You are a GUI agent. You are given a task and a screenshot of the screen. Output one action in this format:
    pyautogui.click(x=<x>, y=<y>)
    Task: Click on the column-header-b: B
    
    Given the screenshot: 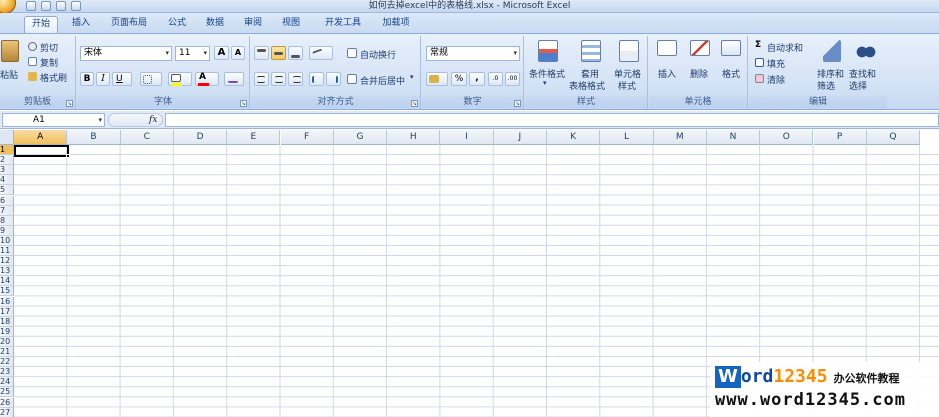 What is the action you would take?
    pyautogui.click(x=94, y=137)
    